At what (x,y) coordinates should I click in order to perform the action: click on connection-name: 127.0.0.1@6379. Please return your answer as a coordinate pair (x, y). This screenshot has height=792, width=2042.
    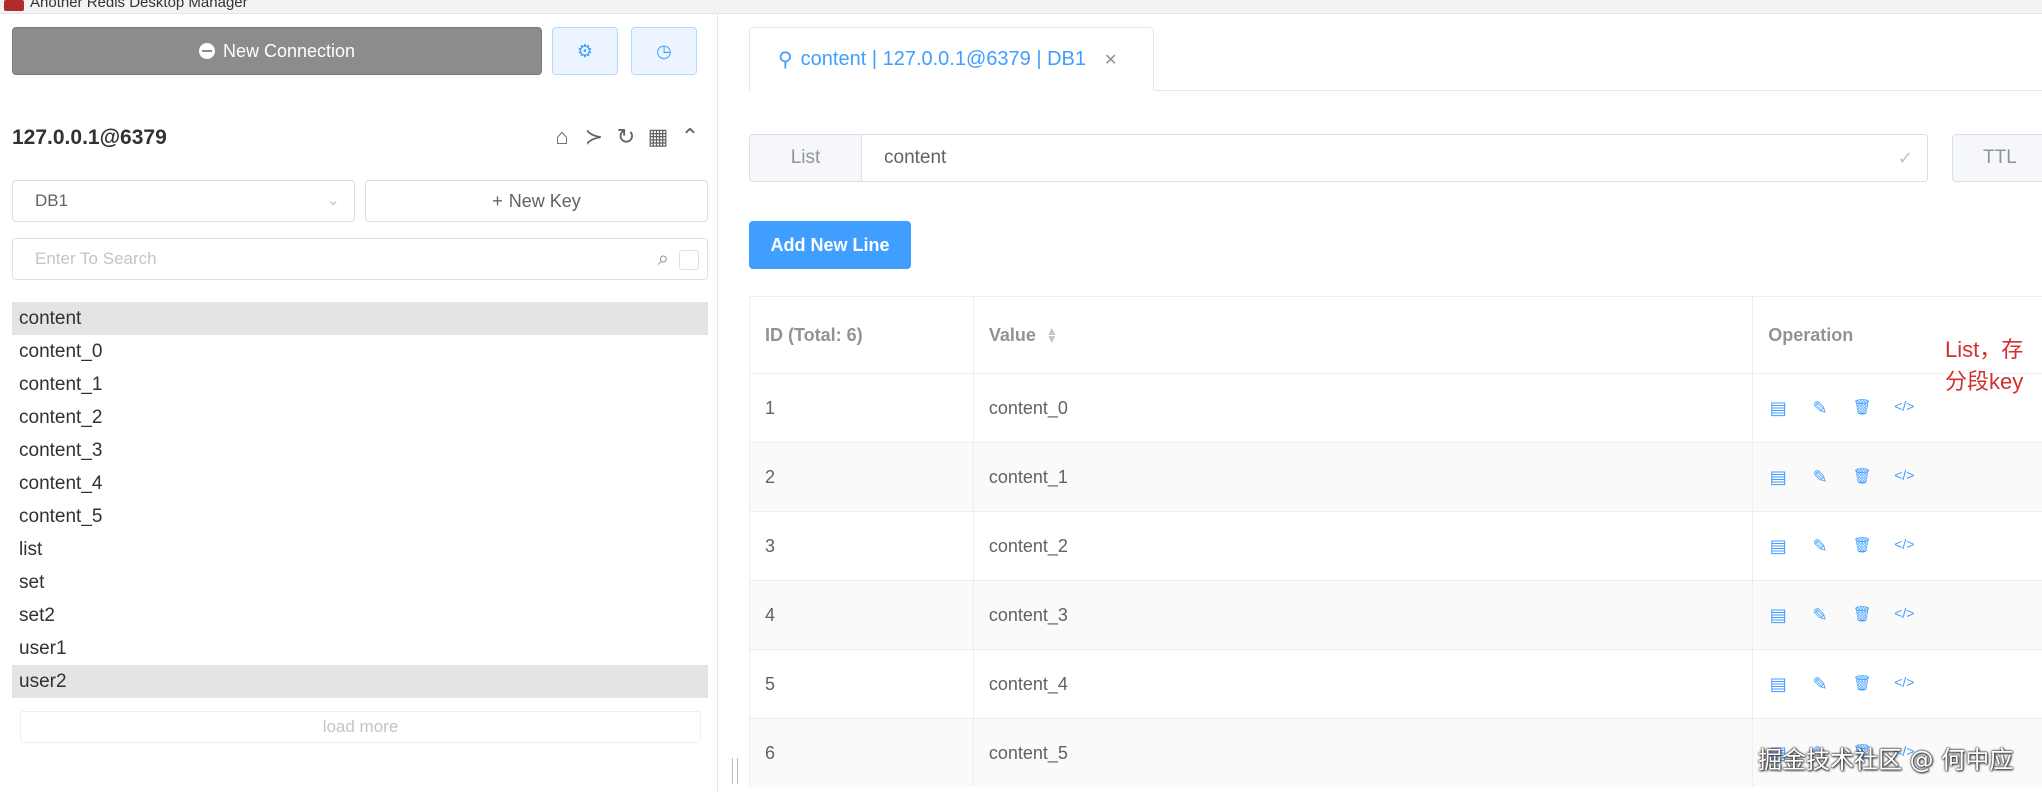
    Looking at the image, I should click on (89, 138).